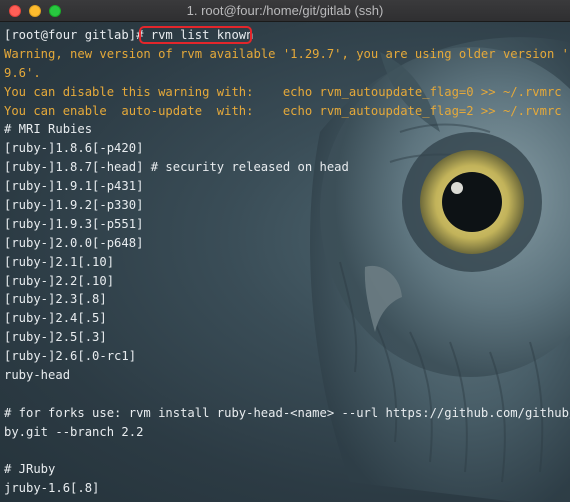  Describe the element at coordinates (52, 488) in the screenshot. I see `terminal-line: jruby-1.6[.8]` at that location.